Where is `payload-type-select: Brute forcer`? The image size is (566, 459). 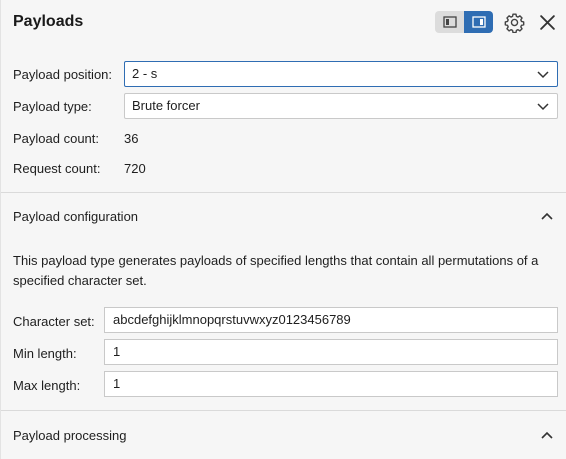 payload-type-select: Brute forcer is located at coordinates (341, 106).